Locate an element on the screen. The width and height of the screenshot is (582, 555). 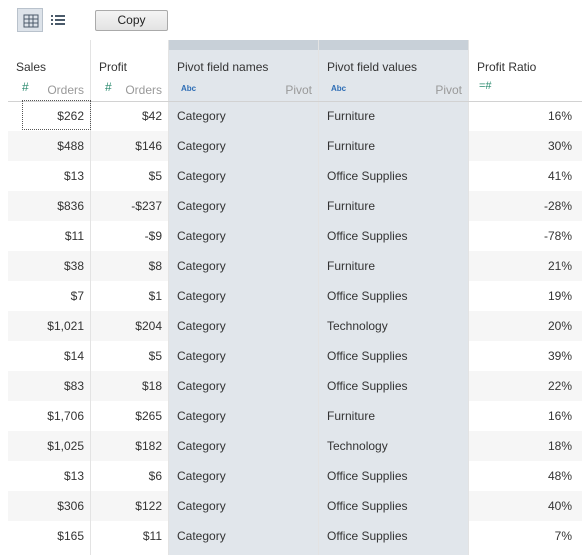
cell-sales: $83 is located at coordinates (49, 386).